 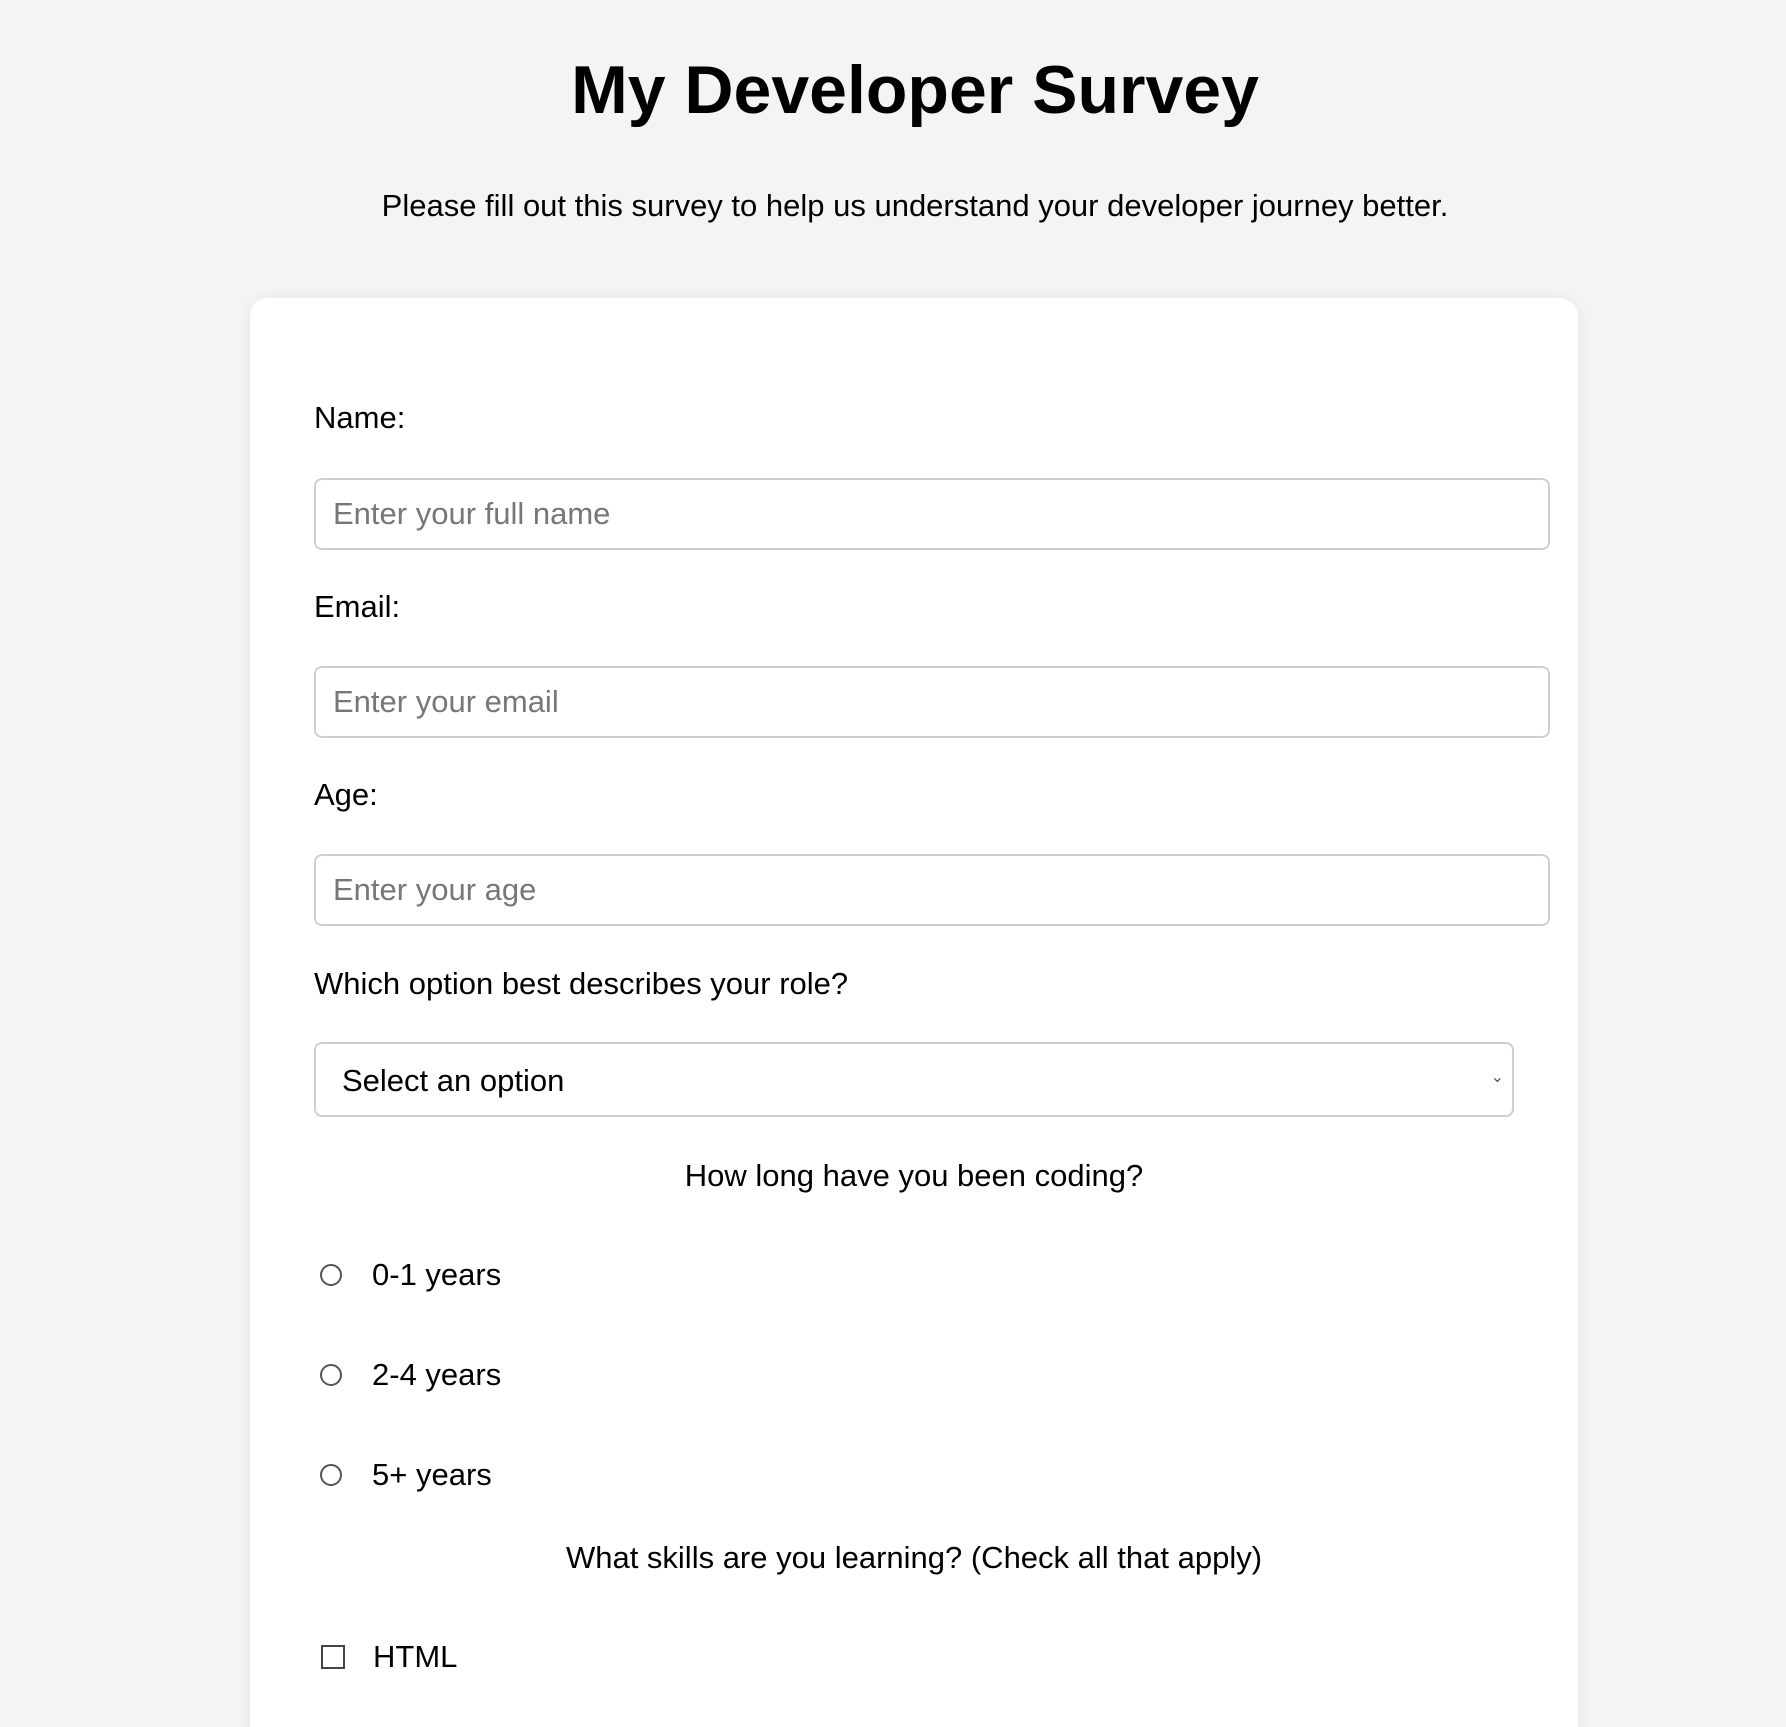 What do you see at coordinates (360, 417) in the screenshot?
I see `name-label: Name:` at bounding box center [360, 417].